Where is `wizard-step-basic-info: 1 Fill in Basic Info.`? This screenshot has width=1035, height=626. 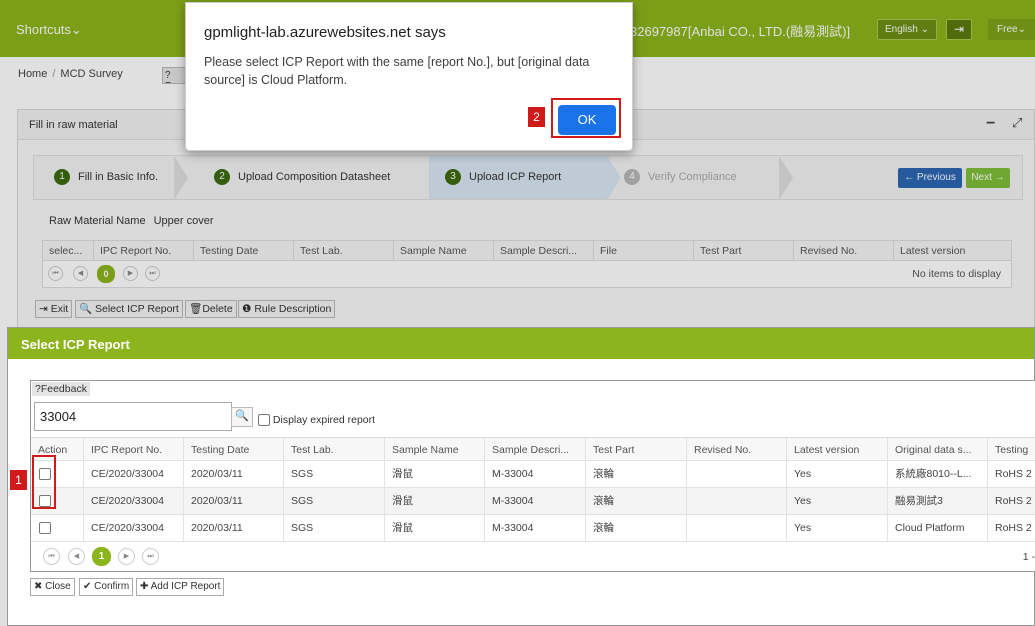
wizard-step-basic-info: 1 Fill in Basic Info. is located at coordinates (106, 177).